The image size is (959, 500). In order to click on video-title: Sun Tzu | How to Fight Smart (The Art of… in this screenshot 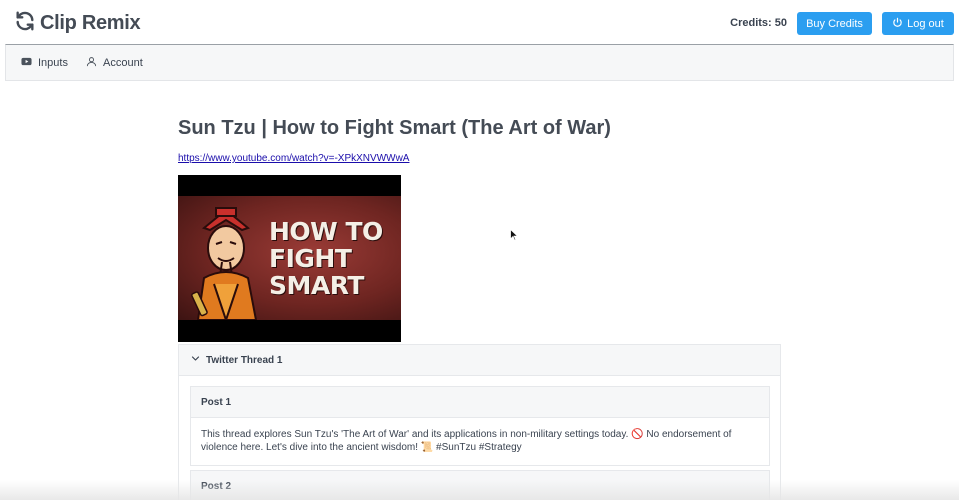, I will do `click(394, 128)`.